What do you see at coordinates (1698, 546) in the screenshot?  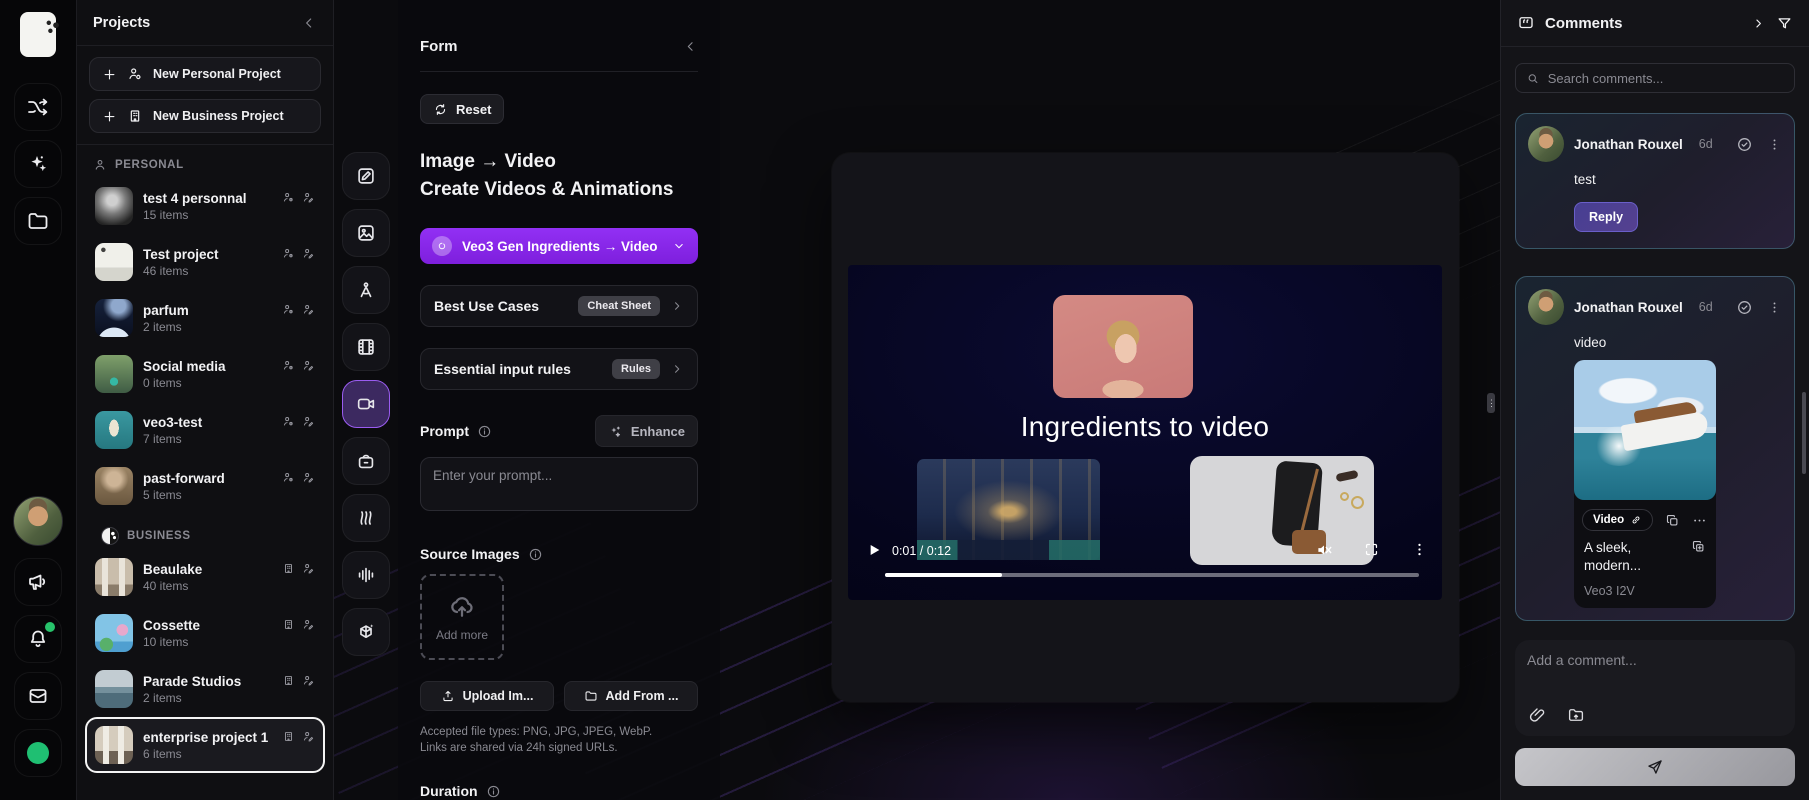 I see `copy-plus-icon` at bounding box center [1698, 546].